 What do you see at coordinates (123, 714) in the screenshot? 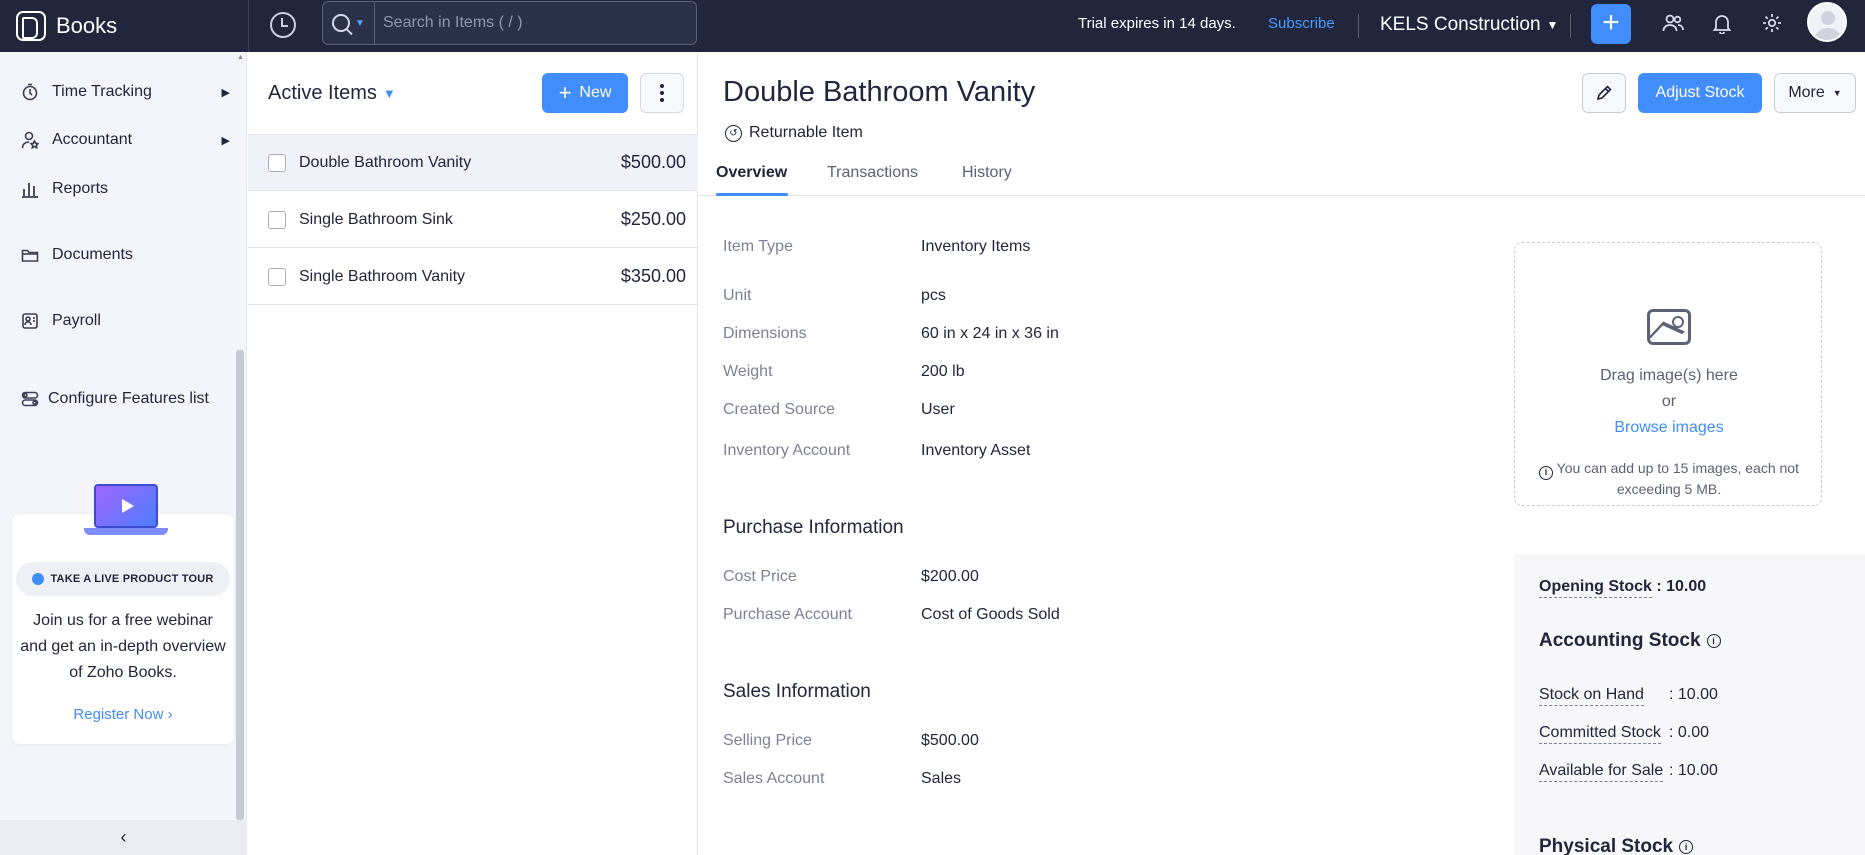
I see `register-now-link: Register Now ›` at bounding box center [123, 714].